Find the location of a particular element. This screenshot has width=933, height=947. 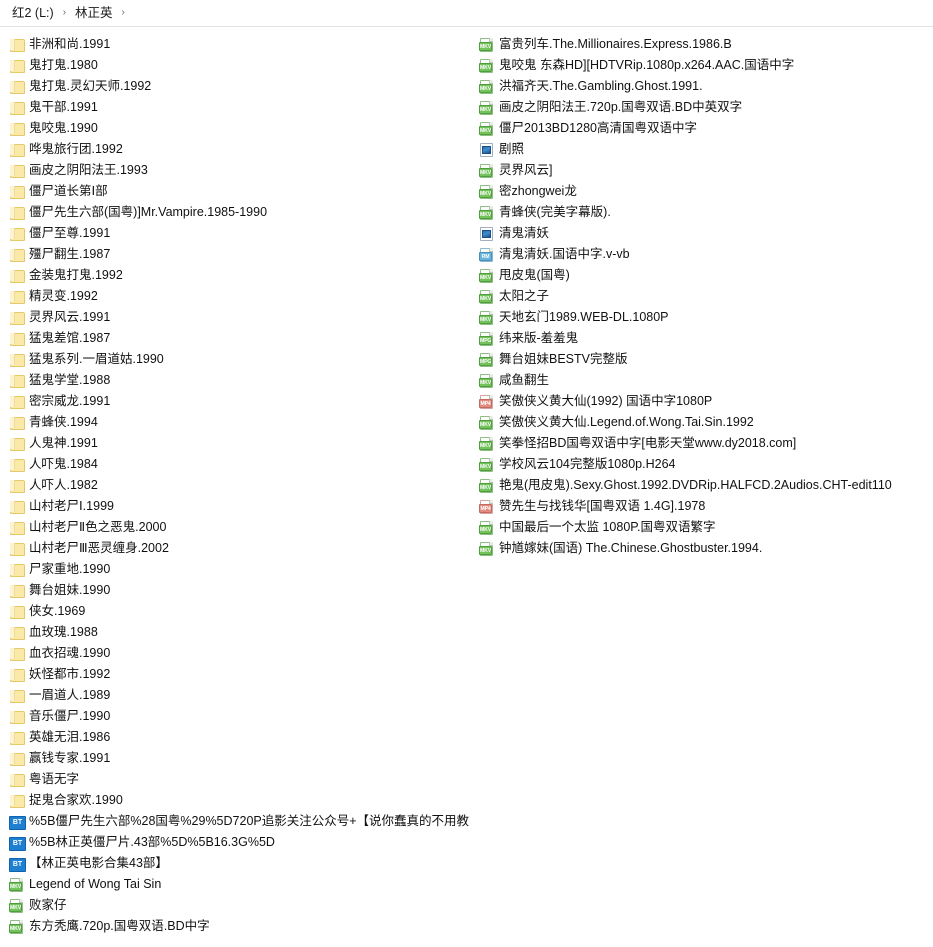

file-list-item: 猛鬼差馆.1987 is located at coordinates (243, 338).